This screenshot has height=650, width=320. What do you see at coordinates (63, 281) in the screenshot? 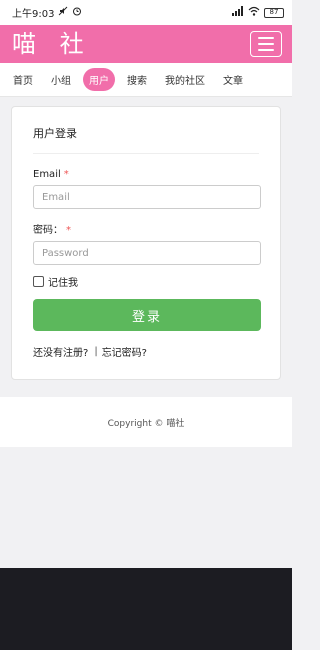
I see `remember-label: 记住我` at bounding box center [63, 281].